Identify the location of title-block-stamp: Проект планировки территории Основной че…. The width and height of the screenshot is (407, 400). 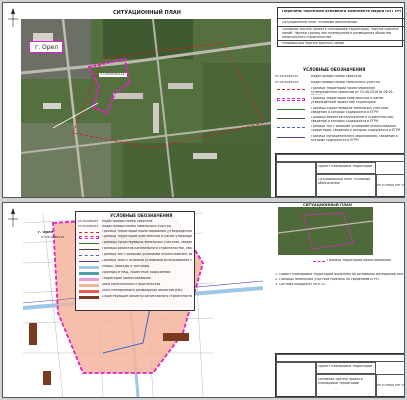
(340, 375).